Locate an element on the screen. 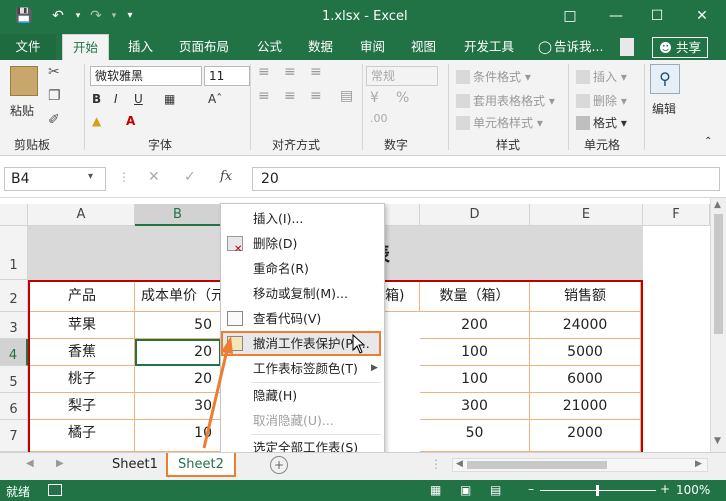 This screenshot has height=501, width=726. paste-button: 粘贴 is located at coordinates (22, 110).